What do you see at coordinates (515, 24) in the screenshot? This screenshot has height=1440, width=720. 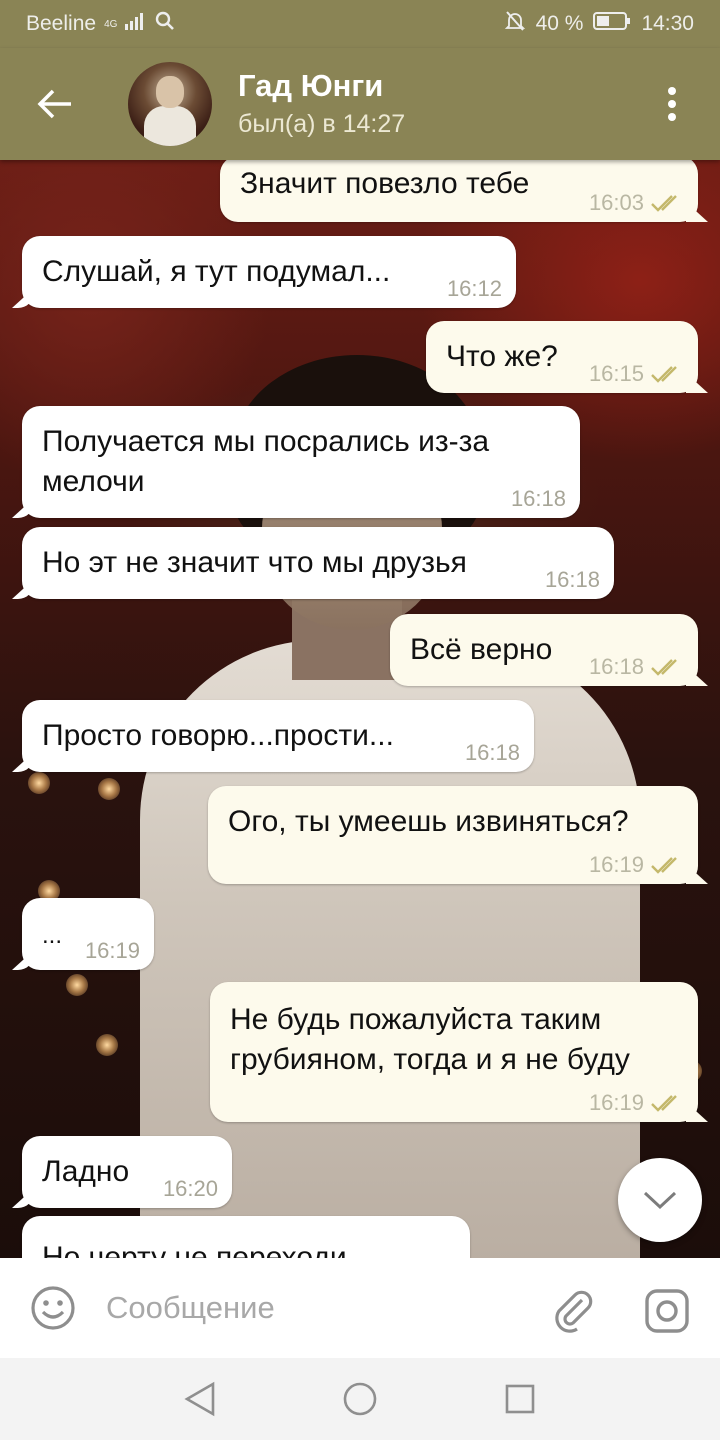 I see `mute-bell-icon` at bounding box center [515, 24].